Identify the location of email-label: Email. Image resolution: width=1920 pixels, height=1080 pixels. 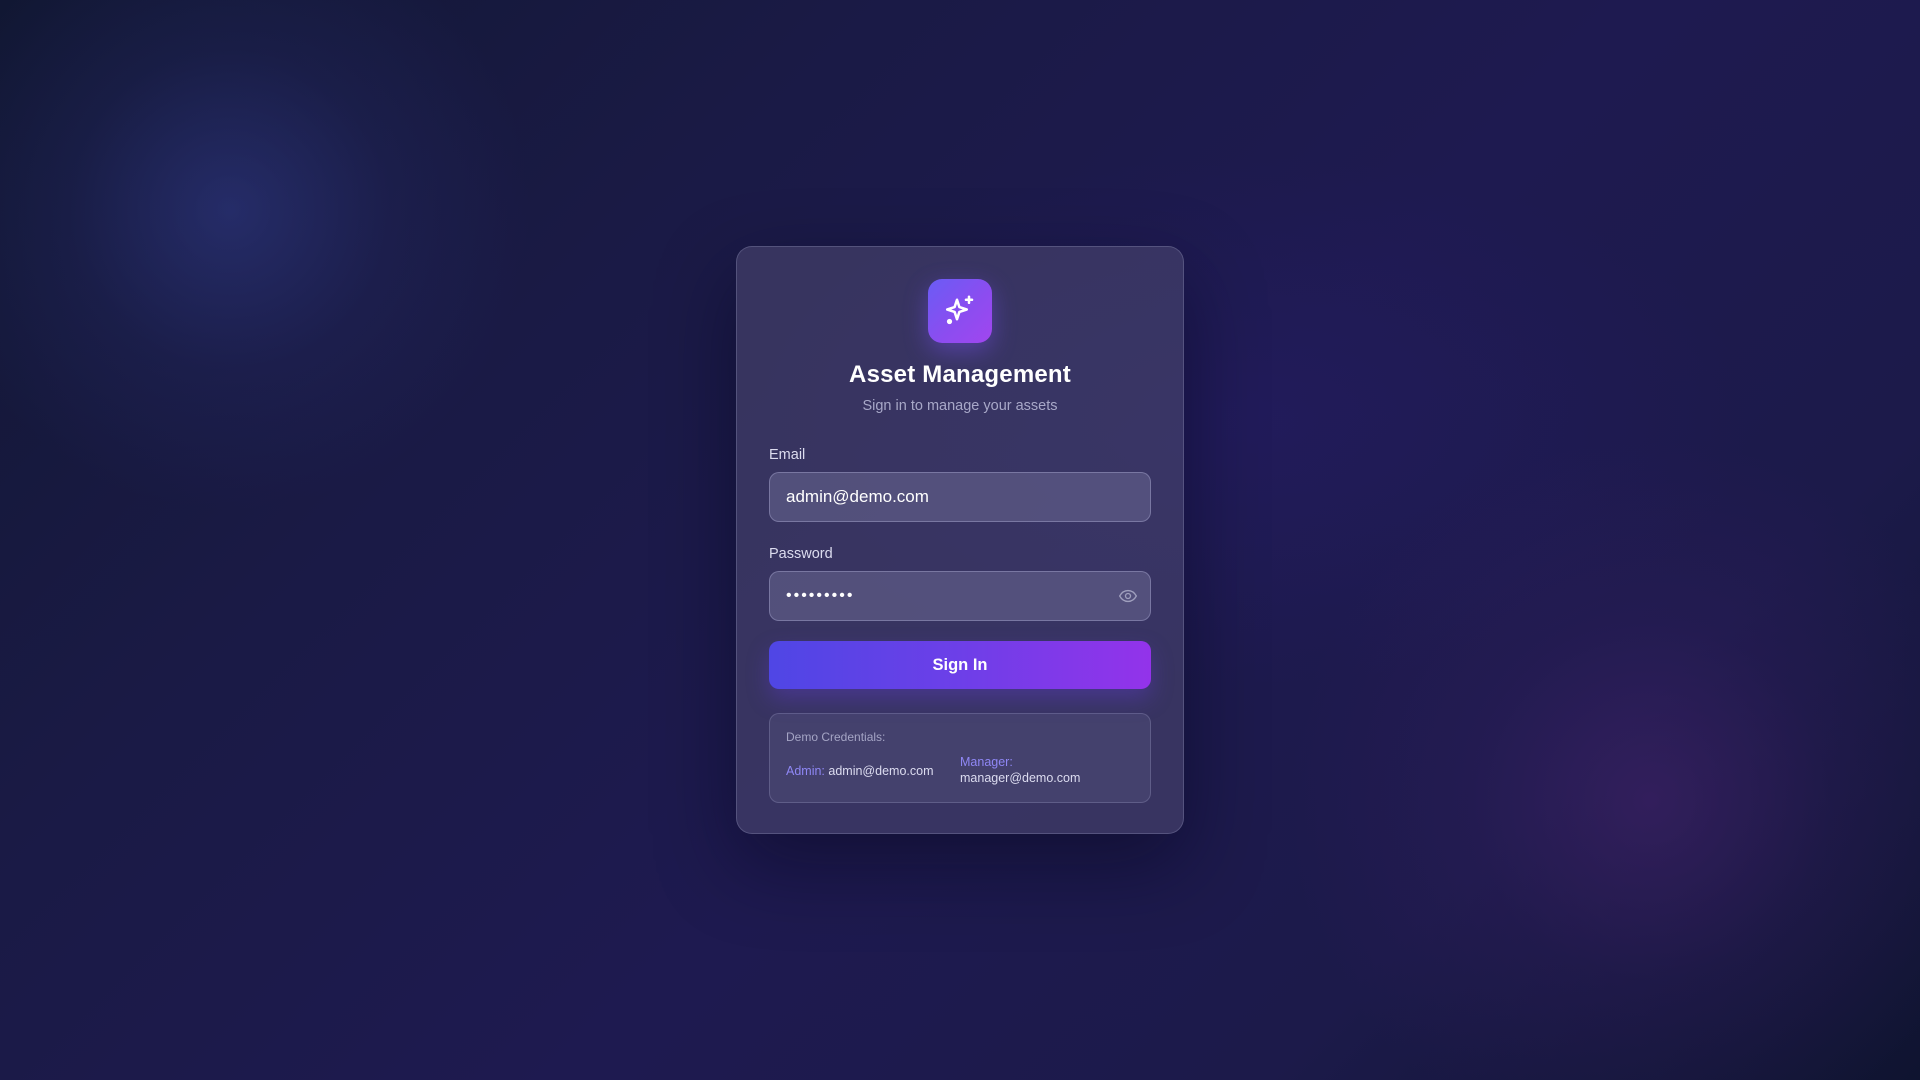
(787, 455).